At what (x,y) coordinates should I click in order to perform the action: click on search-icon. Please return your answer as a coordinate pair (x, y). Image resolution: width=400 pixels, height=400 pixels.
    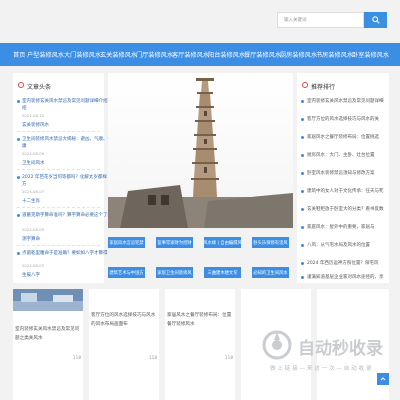
    Looking at the image, I should click on (375, 20).